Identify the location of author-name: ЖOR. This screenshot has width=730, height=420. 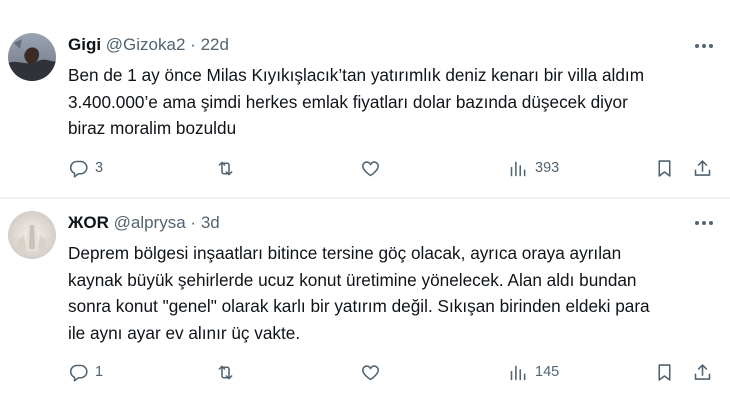
(88, 222).